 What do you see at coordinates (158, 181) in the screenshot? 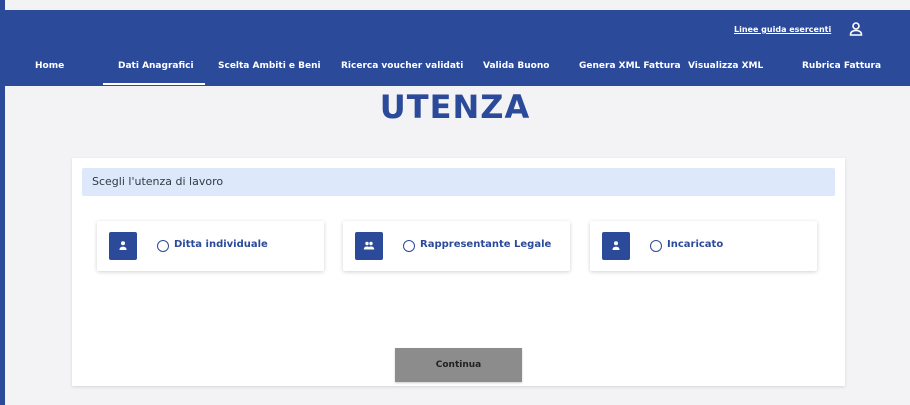
I see `card-header-label: Scegli l'utenza di lavoro` at bounding box center [158, 181].